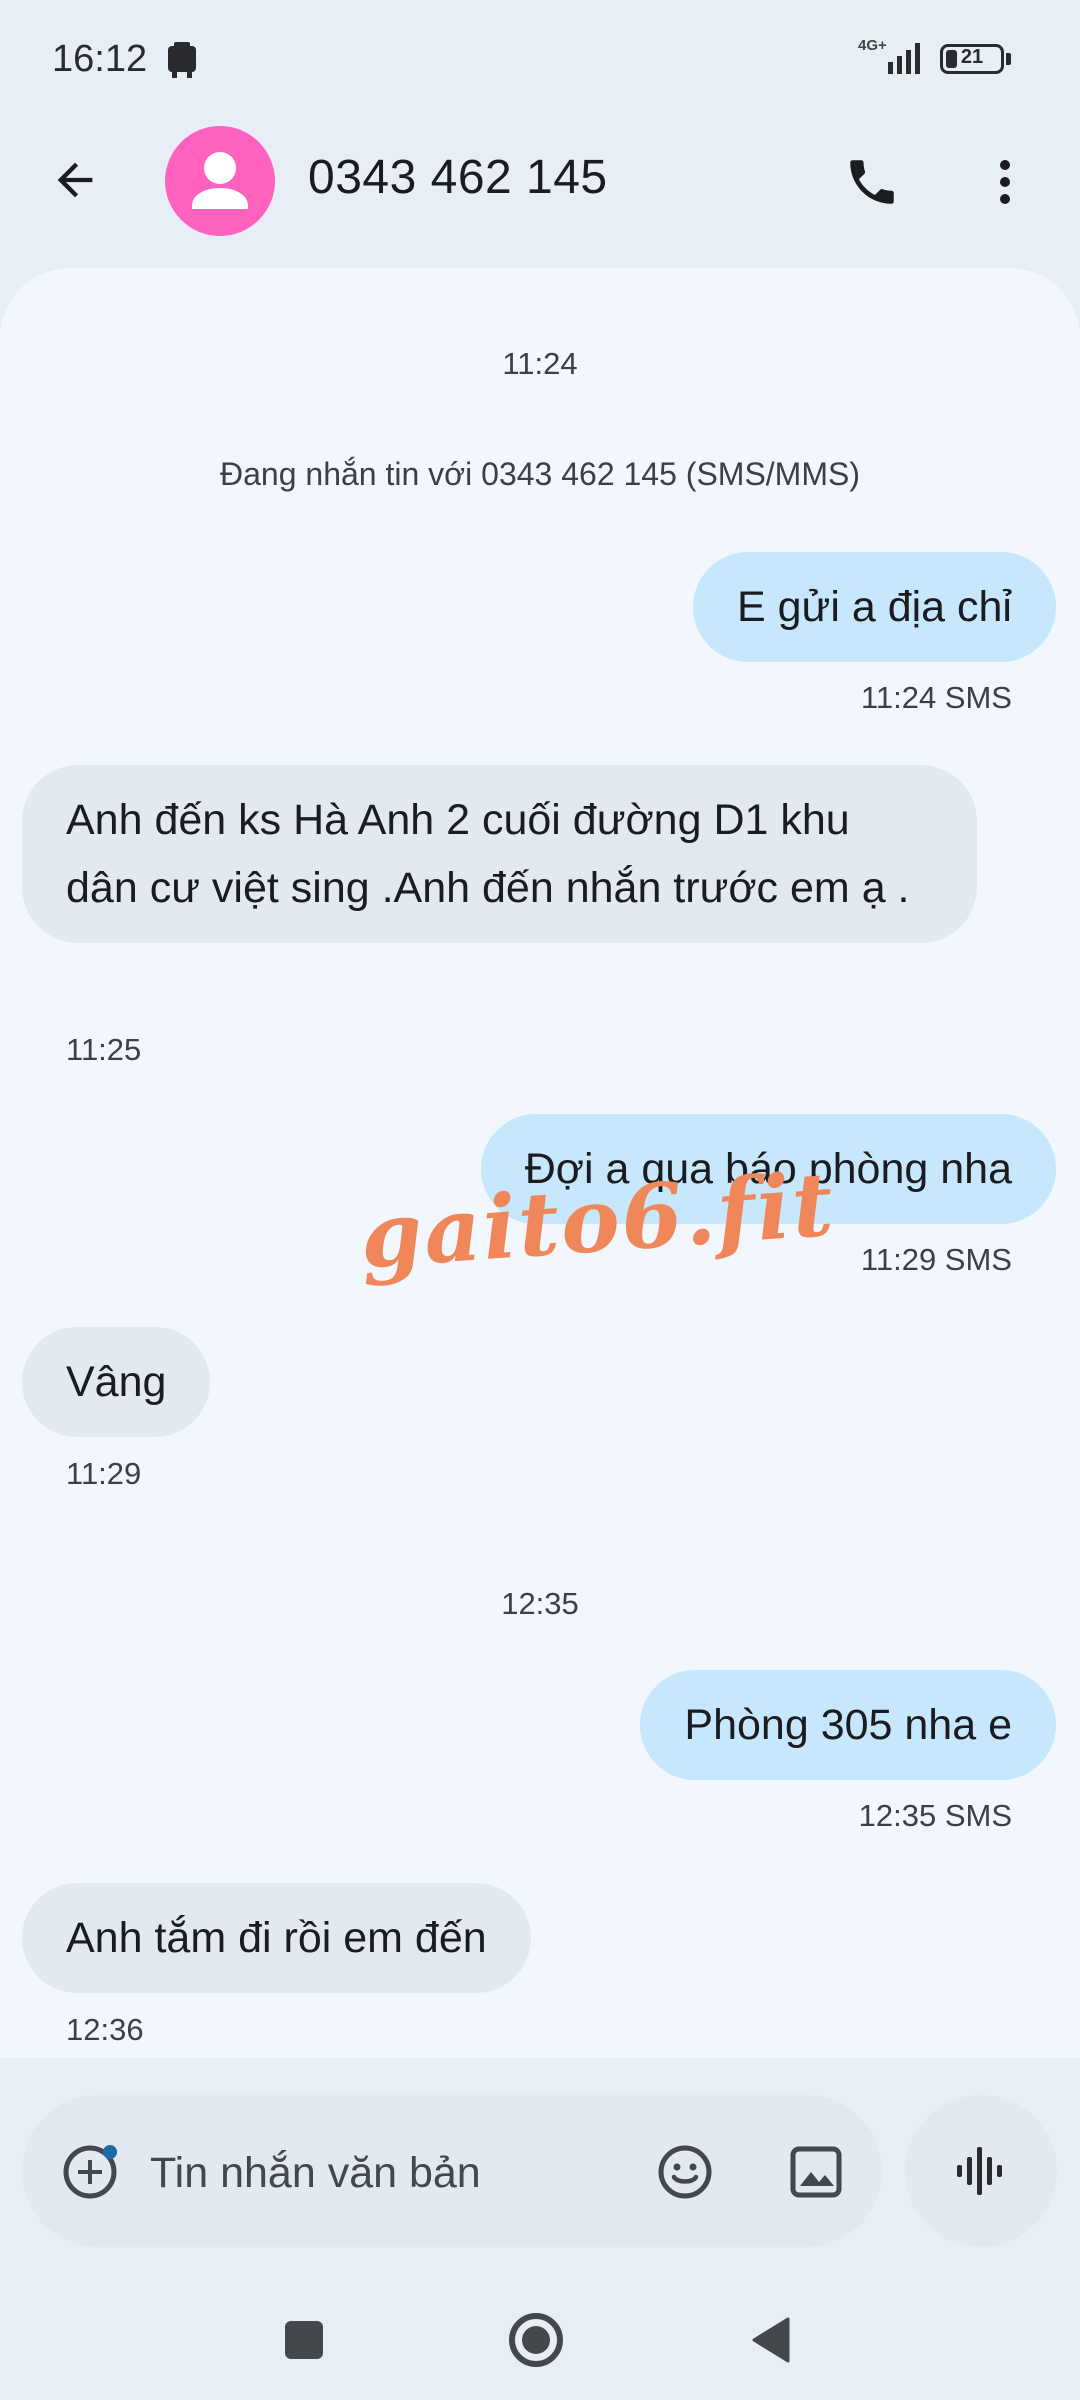 The height and width of the screenshot is (2400, 1080). I want to click on bag-icon, so click(182, 60).